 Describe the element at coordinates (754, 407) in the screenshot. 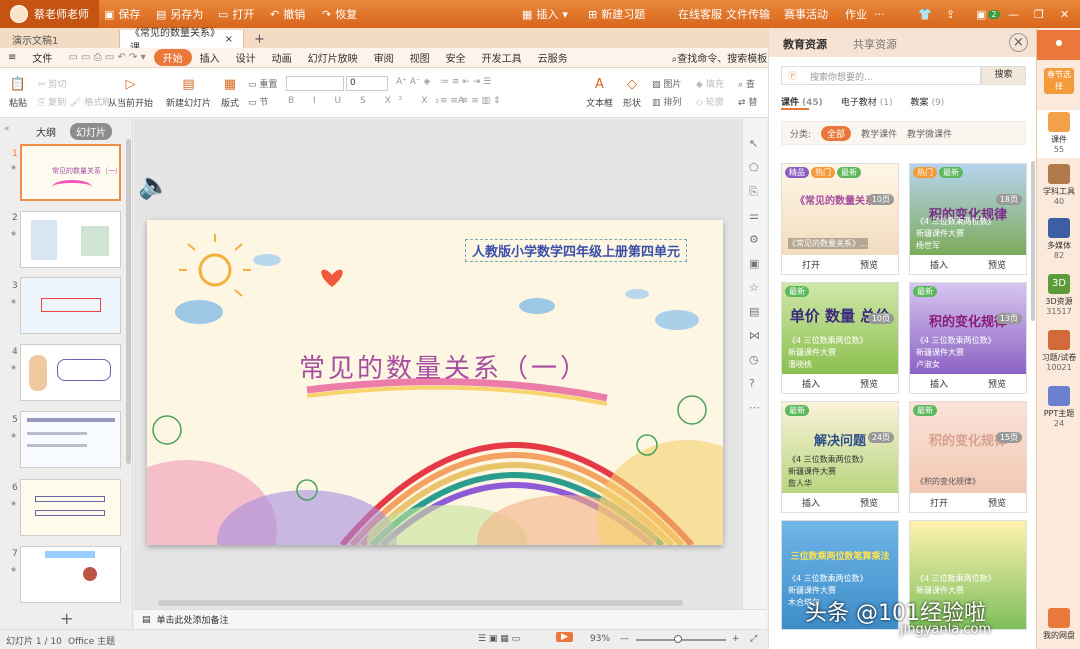

I see `more-tools-icon: ⋯` at that location.